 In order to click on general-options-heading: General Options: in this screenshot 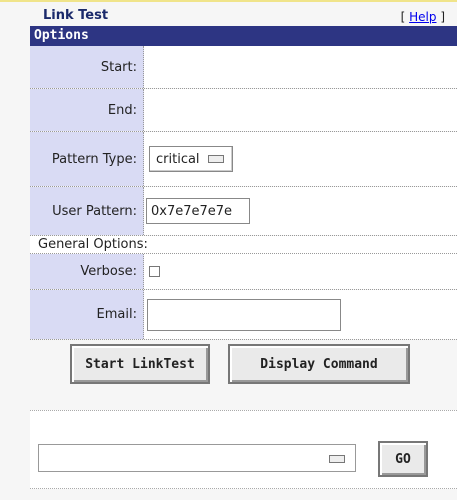, I will do `click(243, 245)`.